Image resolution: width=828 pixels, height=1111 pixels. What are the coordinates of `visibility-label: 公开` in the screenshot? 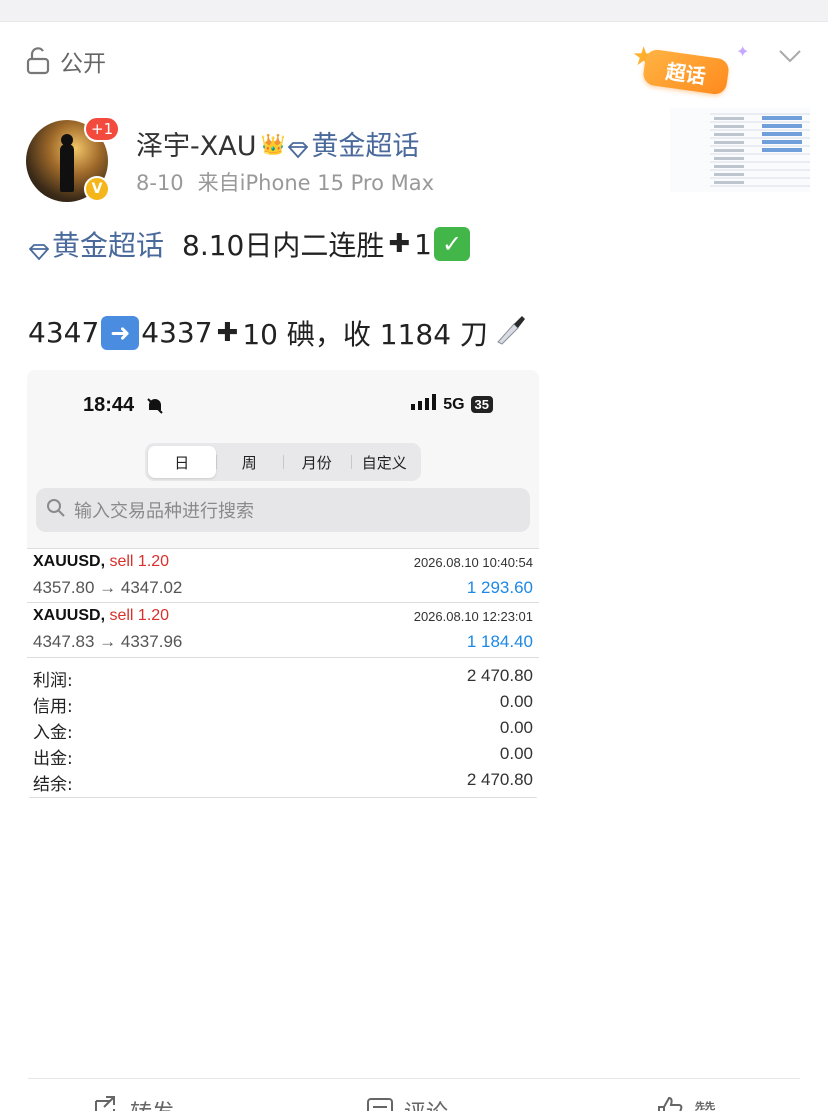 It's located at (83, 64).